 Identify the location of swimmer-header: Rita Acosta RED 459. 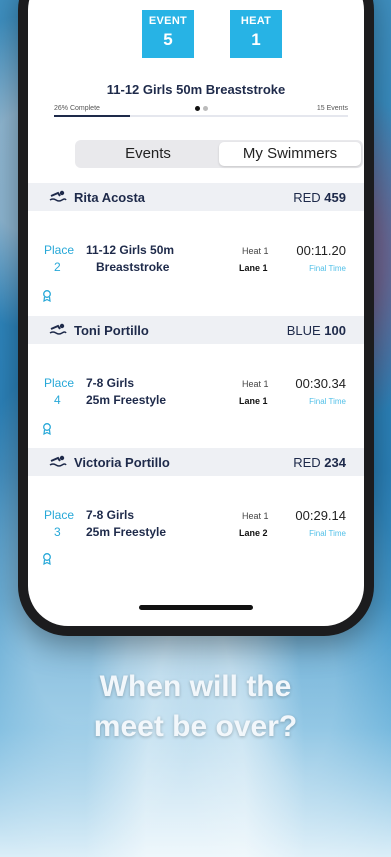
(196, 197).